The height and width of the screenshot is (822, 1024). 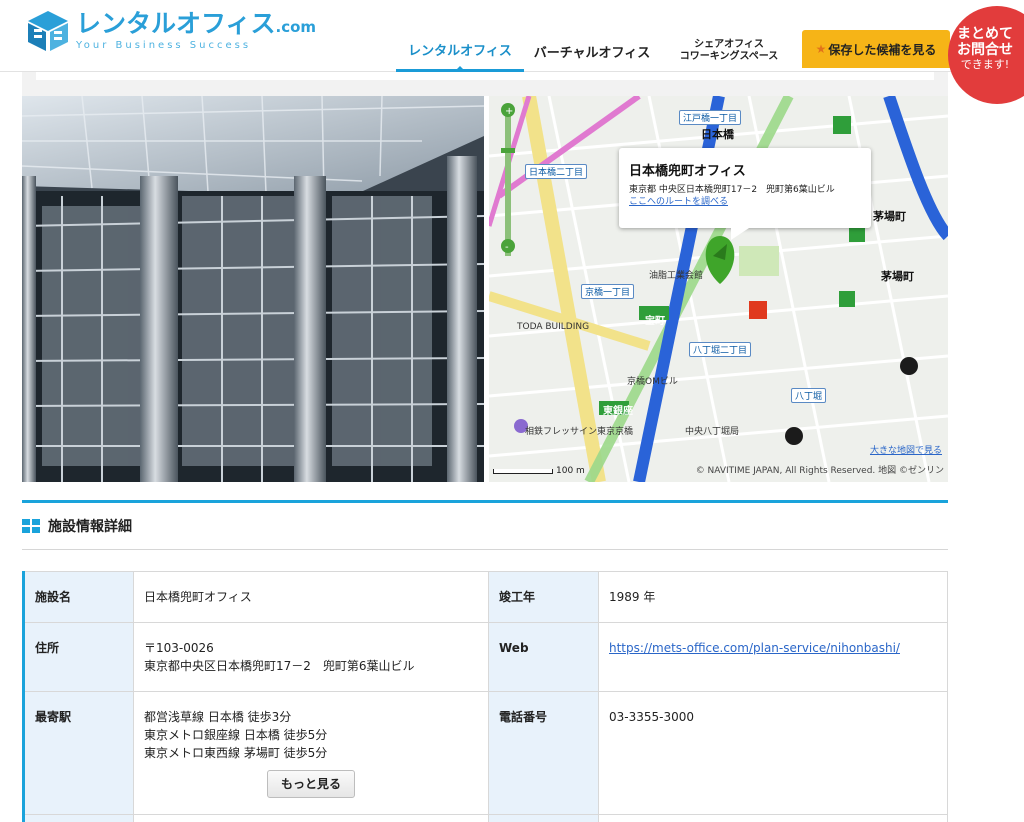 What do you see at coordinates (720, 349) in the screenshot?
I see `map-label-hatchobori-2: 八丁堀二丁目` at bounding box center [720, 349].